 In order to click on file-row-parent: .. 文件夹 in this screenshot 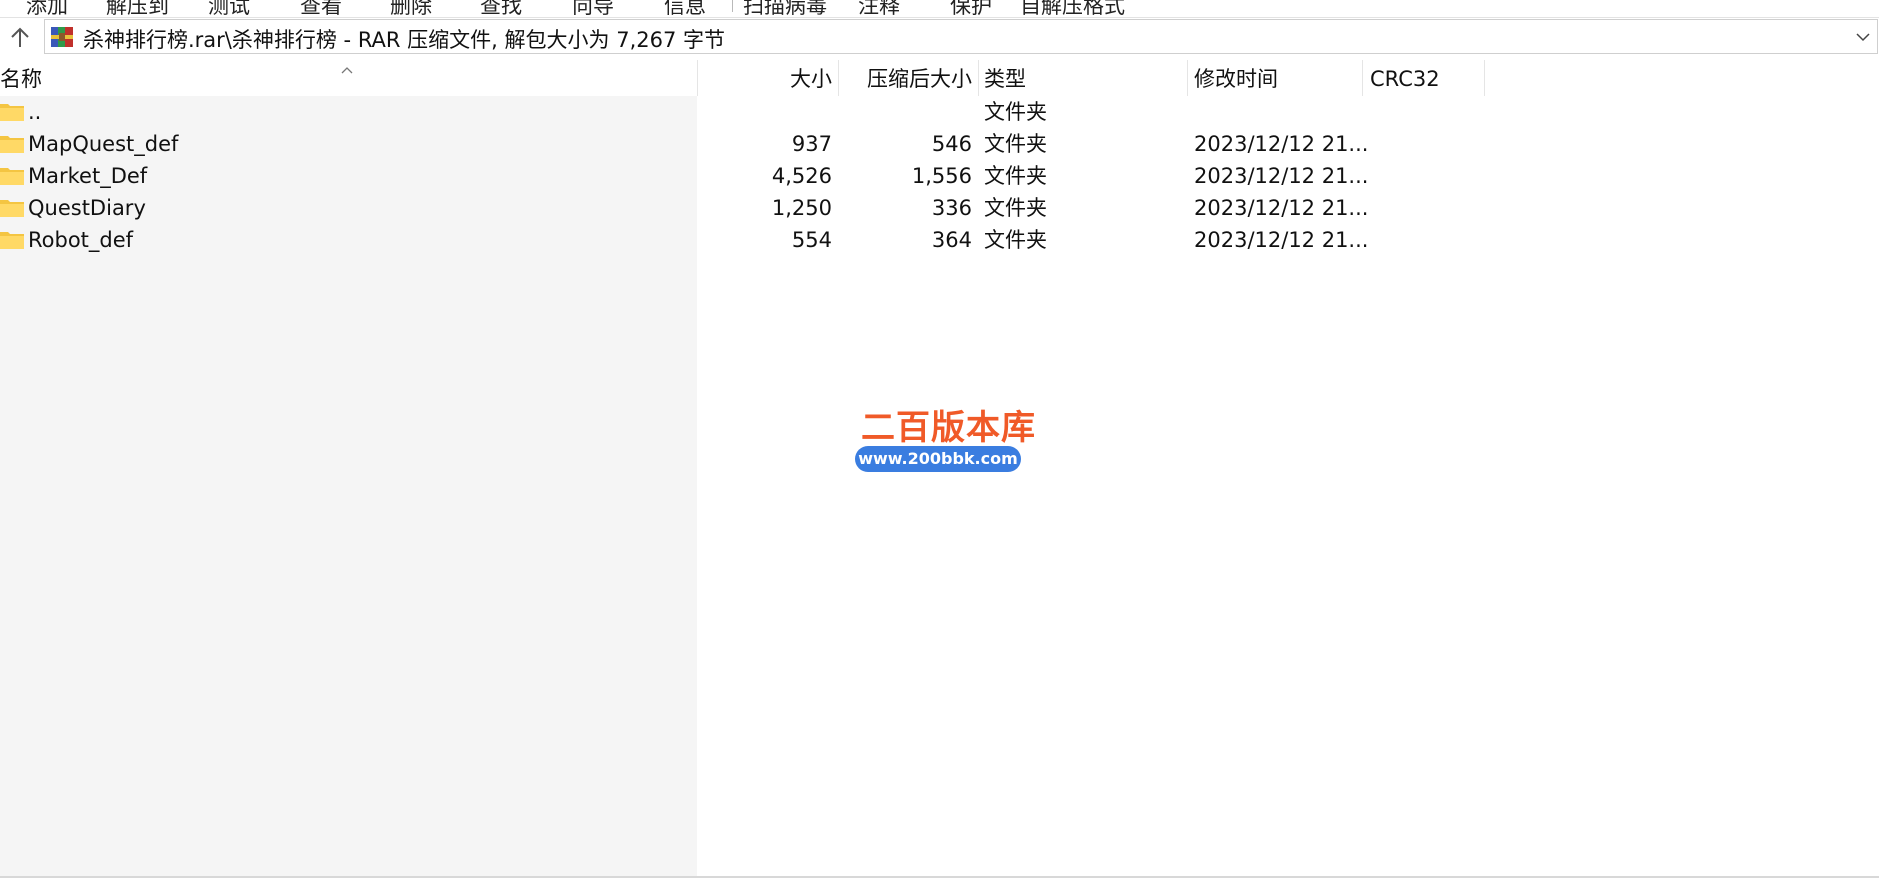, I will do `click(939, 112)`.